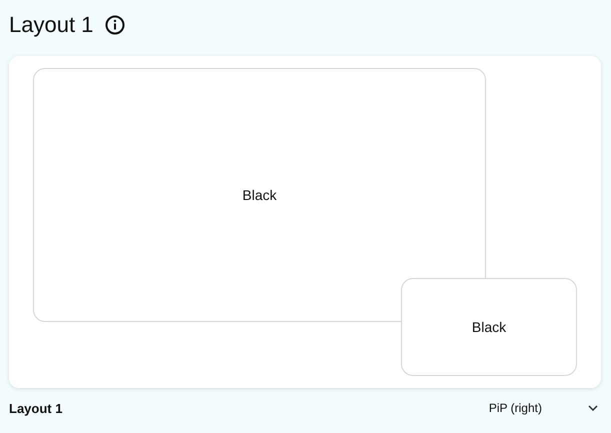 Image resolution: width=611 pixels, height=433 pixels. I want to click on layout-select: PiP (right), so click(545, 408).